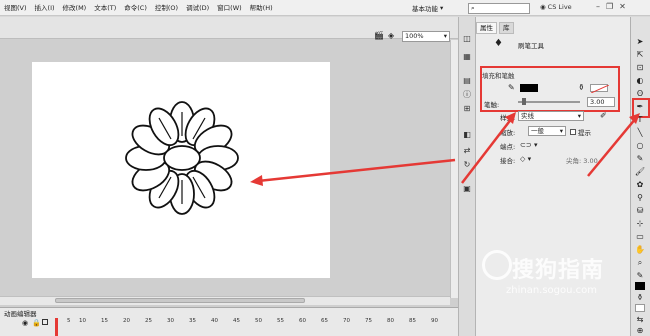 Image resolution: width=650 pixels, height=336 pixels. I want to click on watermark-logo, so click(497, 265).